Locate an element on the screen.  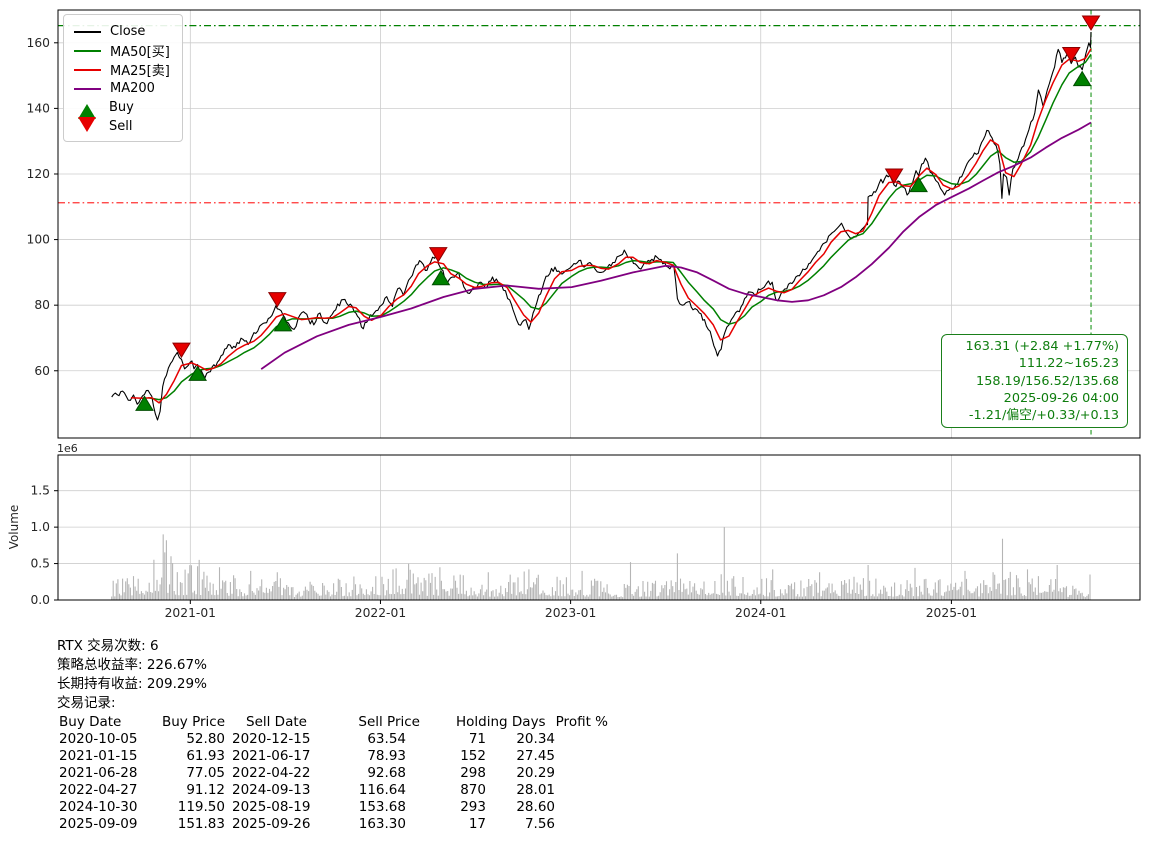
table-cell: 78.93 is located at coordinates (386, 756).